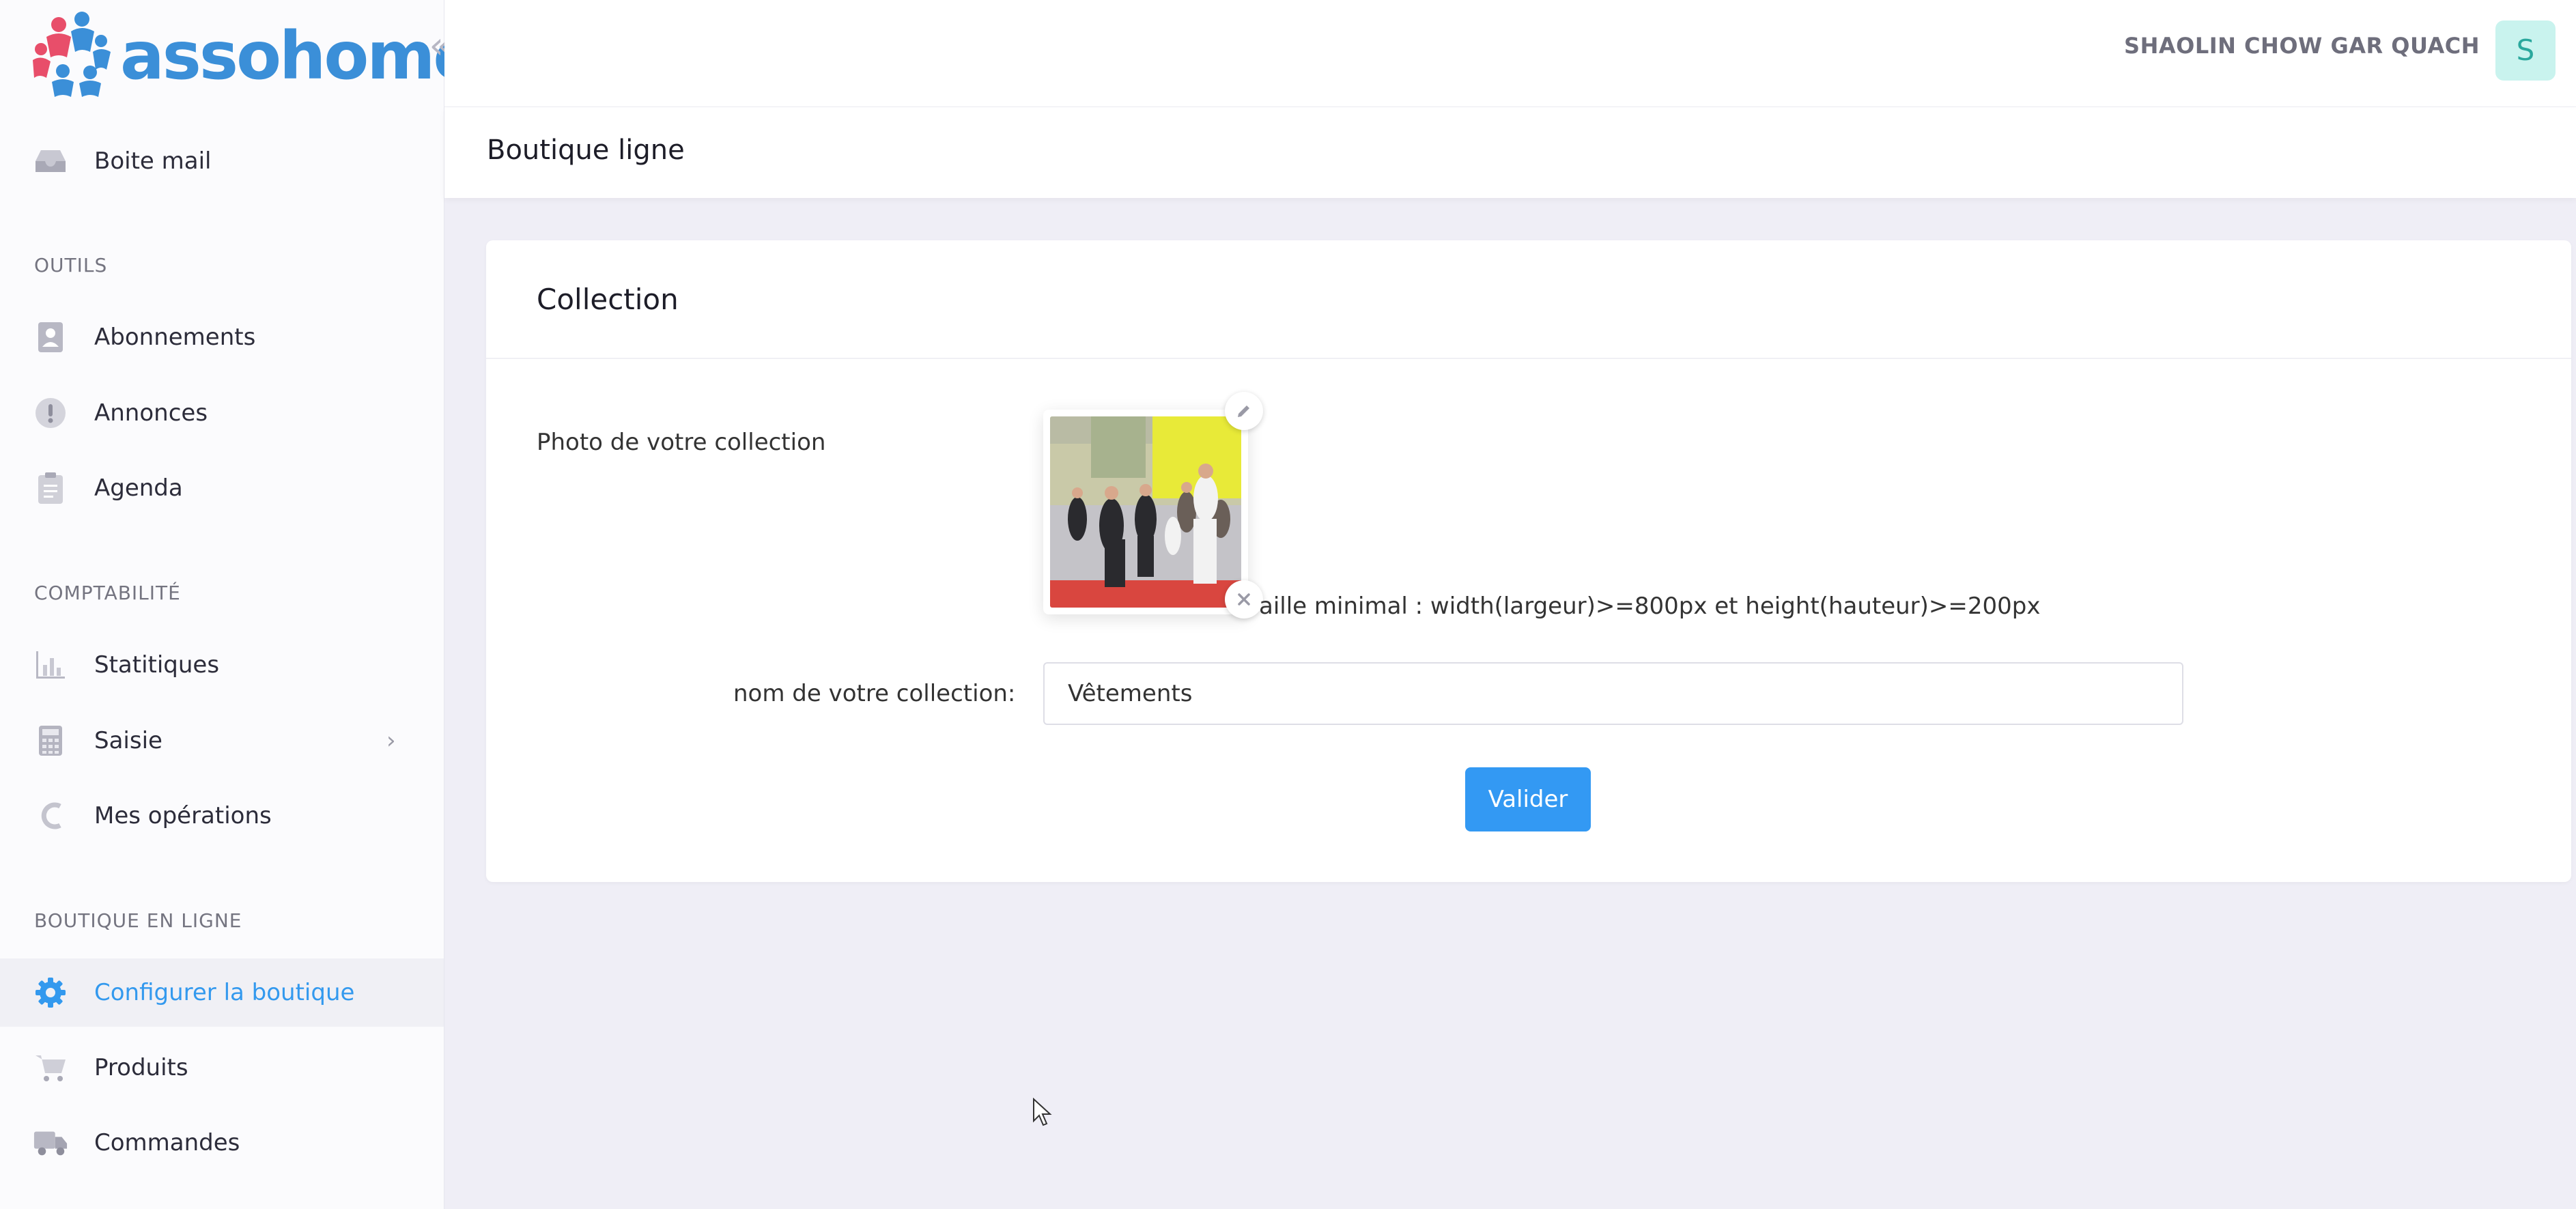 This screenshot has height=1209, width=2576. Describe the element at coordinates (1613, 693) in the screenshot. I see `collection-name-input` at that location.